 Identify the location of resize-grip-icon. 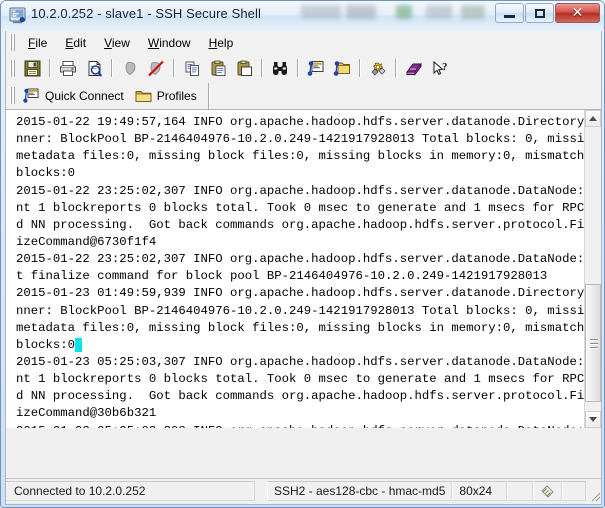
(594, 495).